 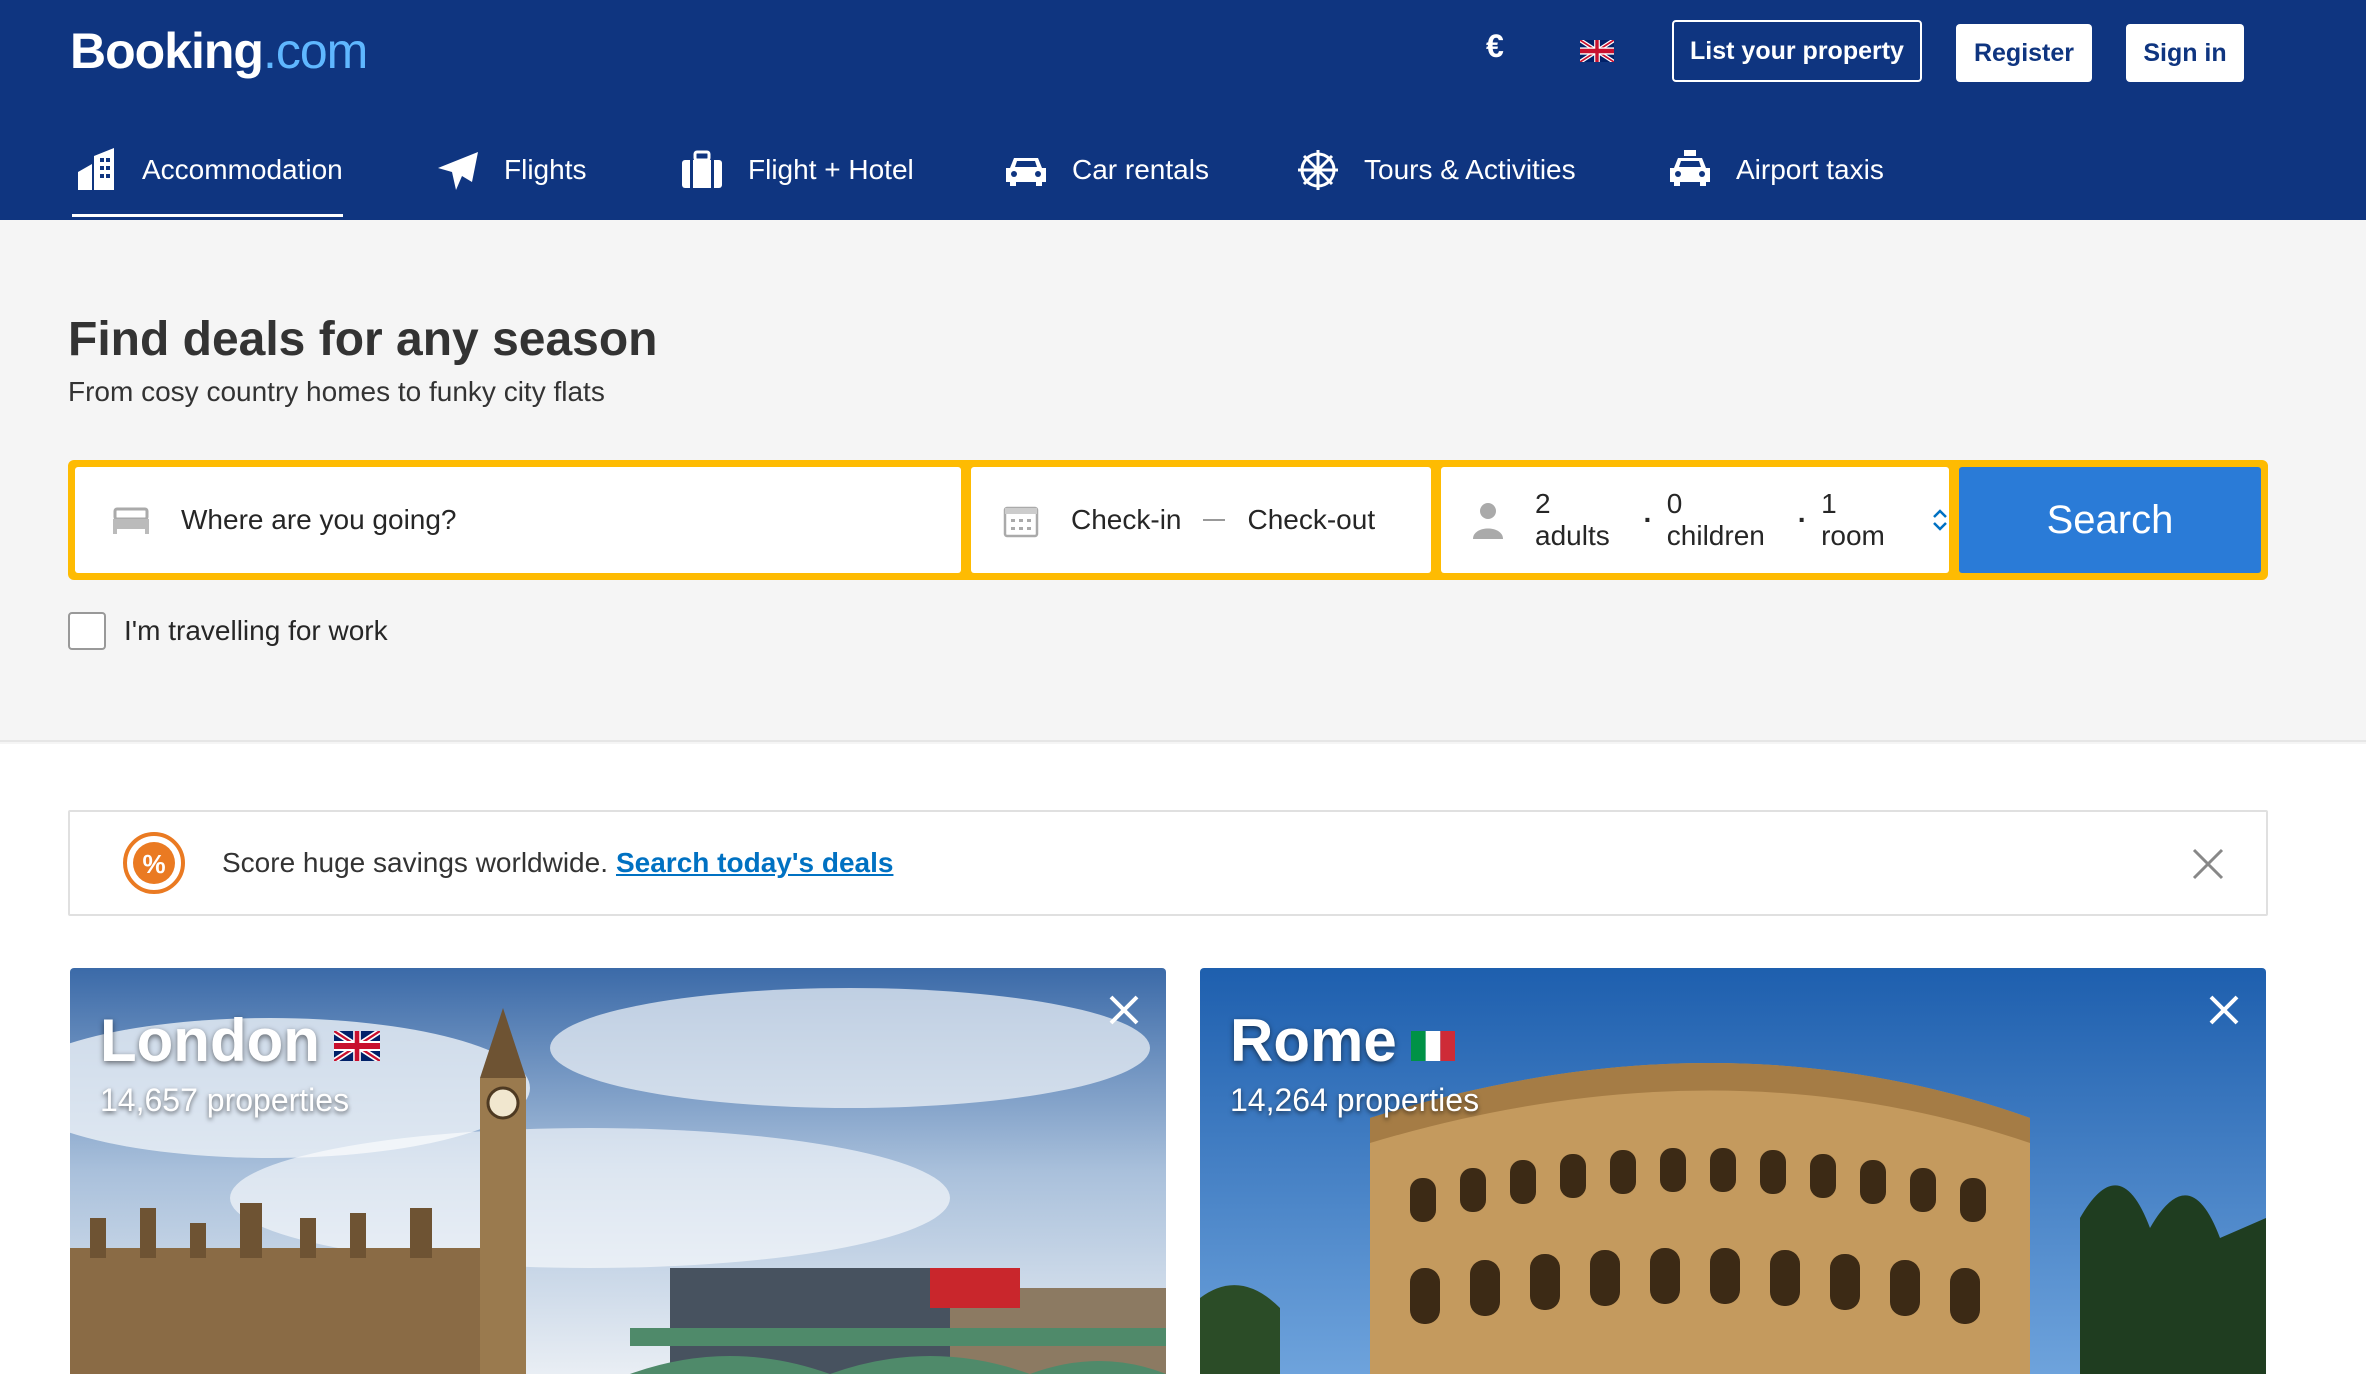 I want to click on city-name: Rome, so click(x=1313, y=1040).